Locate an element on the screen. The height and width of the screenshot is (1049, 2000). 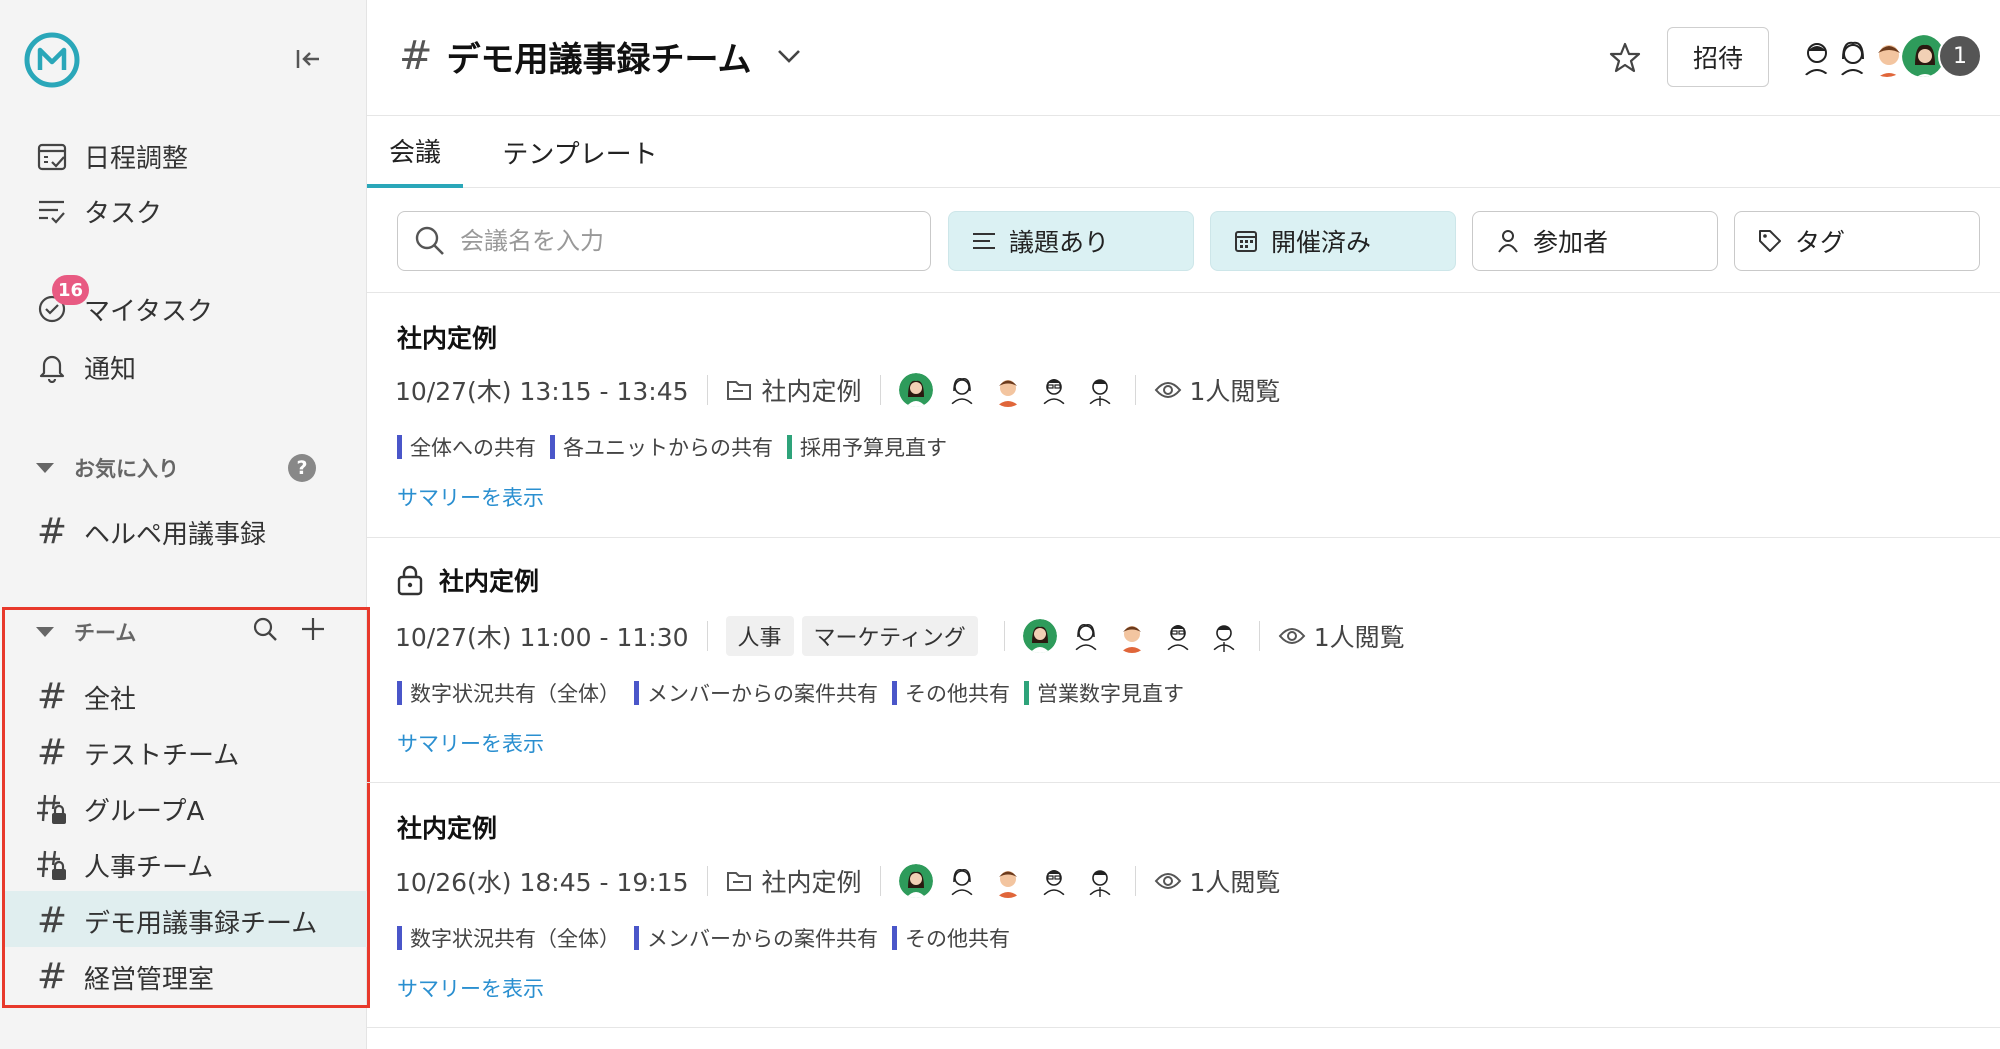
sidebar-item-team: グループA is located at coordinates (190, 809).